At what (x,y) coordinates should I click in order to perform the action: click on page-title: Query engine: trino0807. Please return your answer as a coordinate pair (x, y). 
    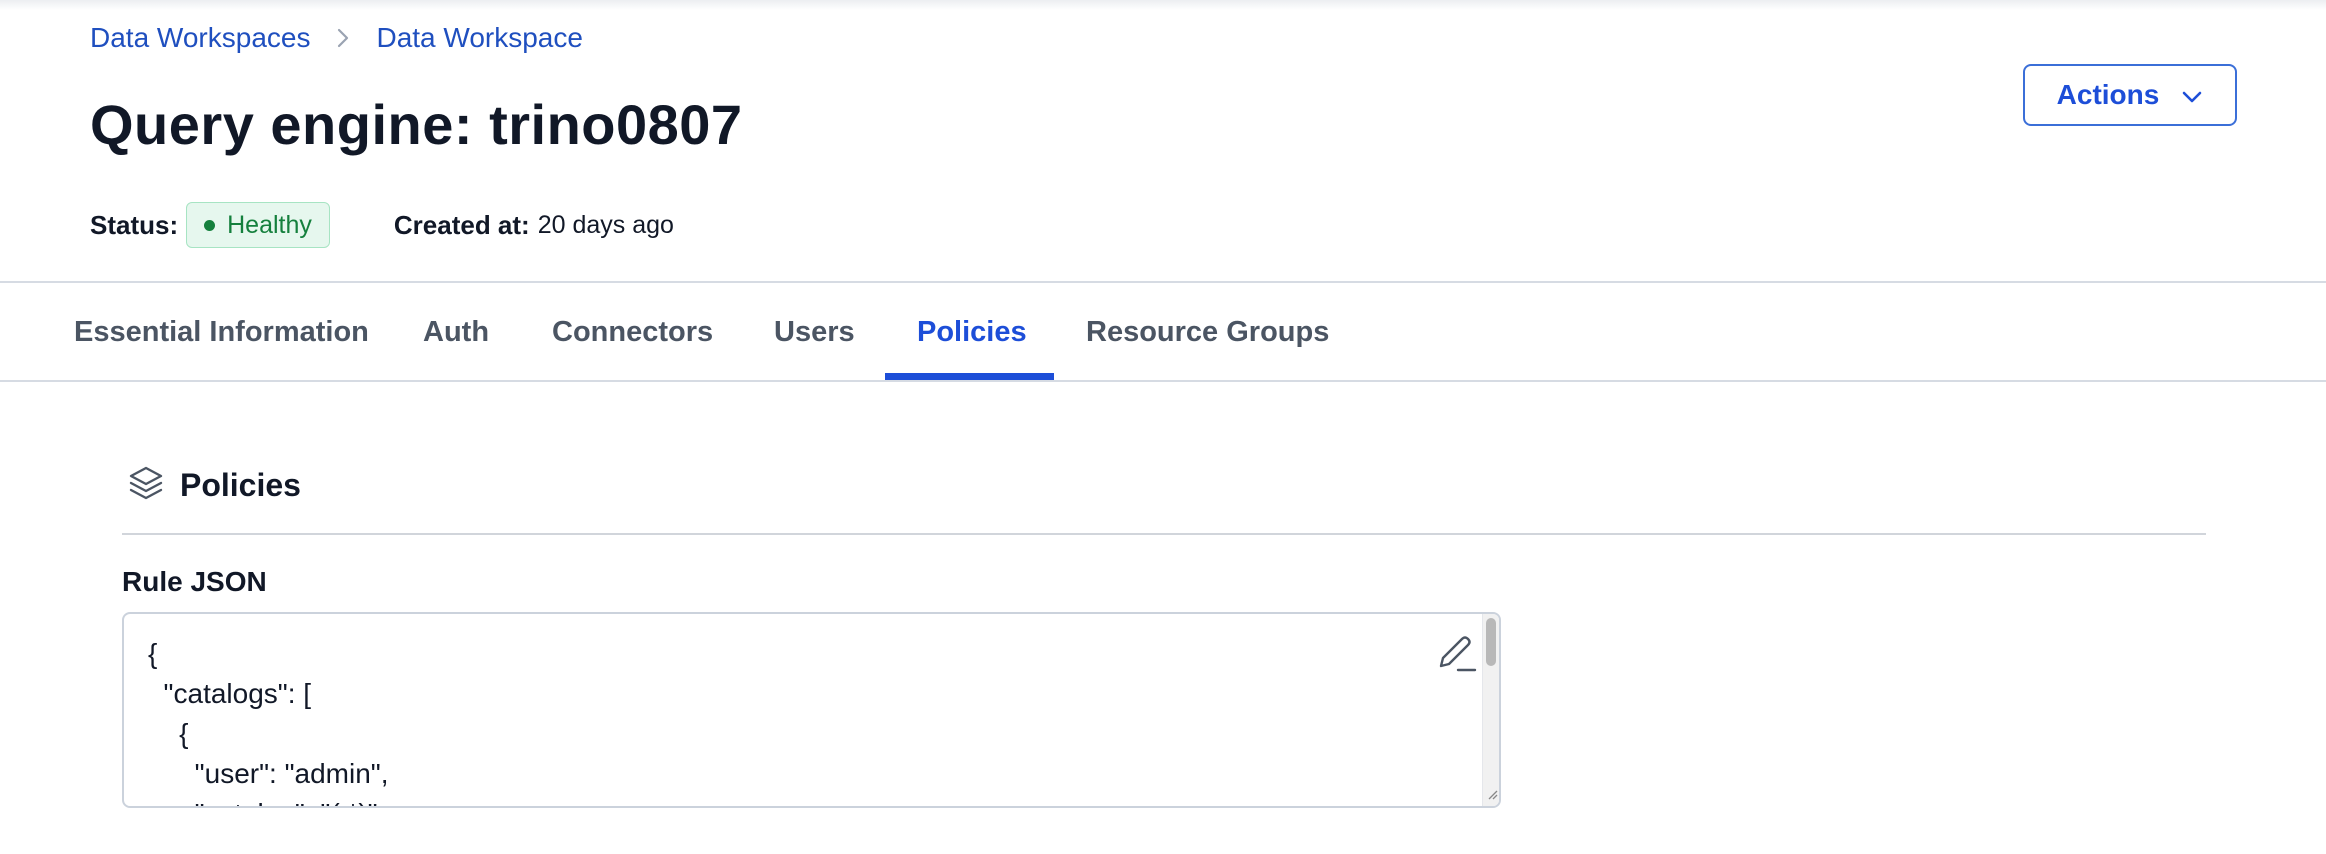
    Looking at the image, I should click on (416, 124).